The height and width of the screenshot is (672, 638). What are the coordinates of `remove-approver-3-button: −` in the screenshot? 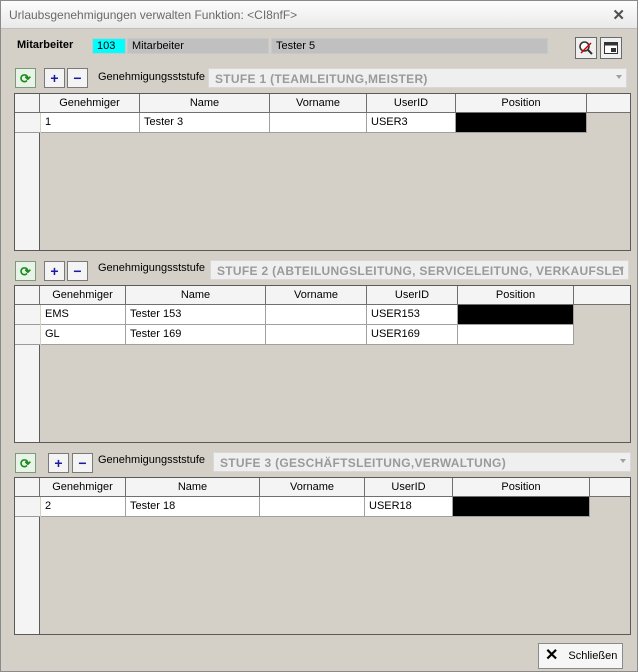 It's located at (82, 463).